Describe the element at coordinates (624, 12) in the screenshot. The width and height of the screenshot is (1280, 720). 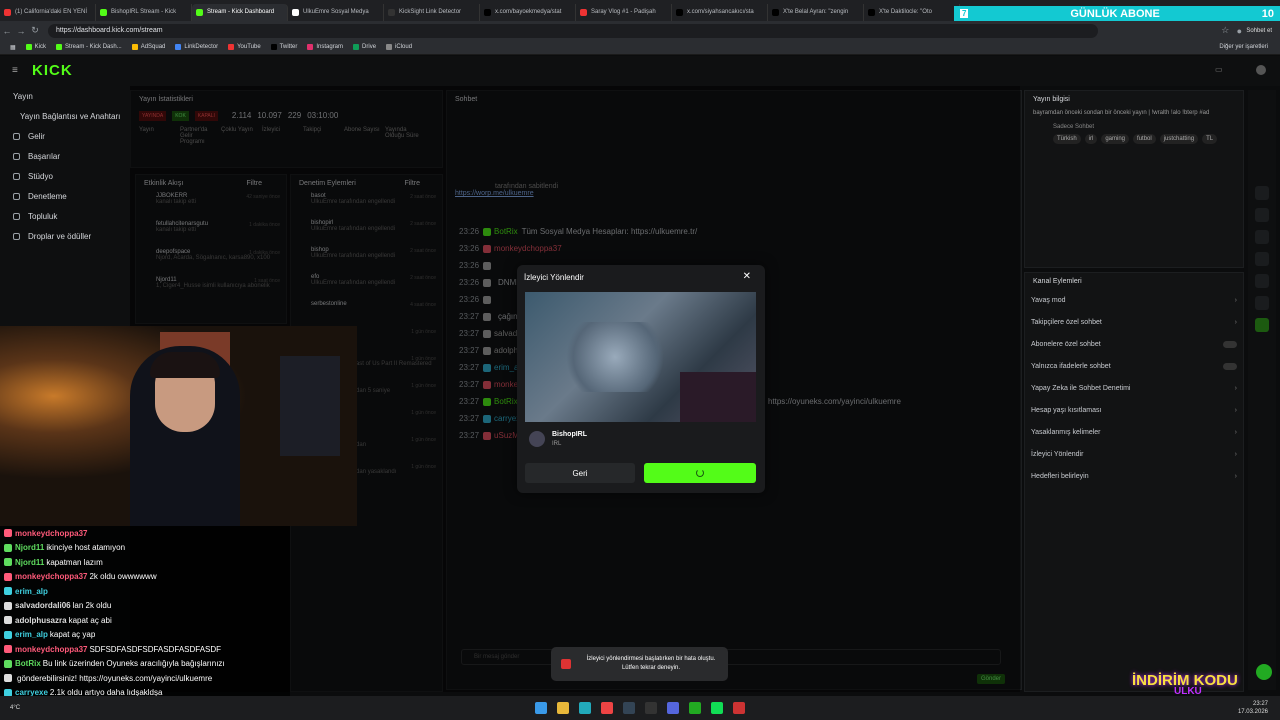
I see `browser-tab: Saray Vlog #1 - Padişah` at that location.